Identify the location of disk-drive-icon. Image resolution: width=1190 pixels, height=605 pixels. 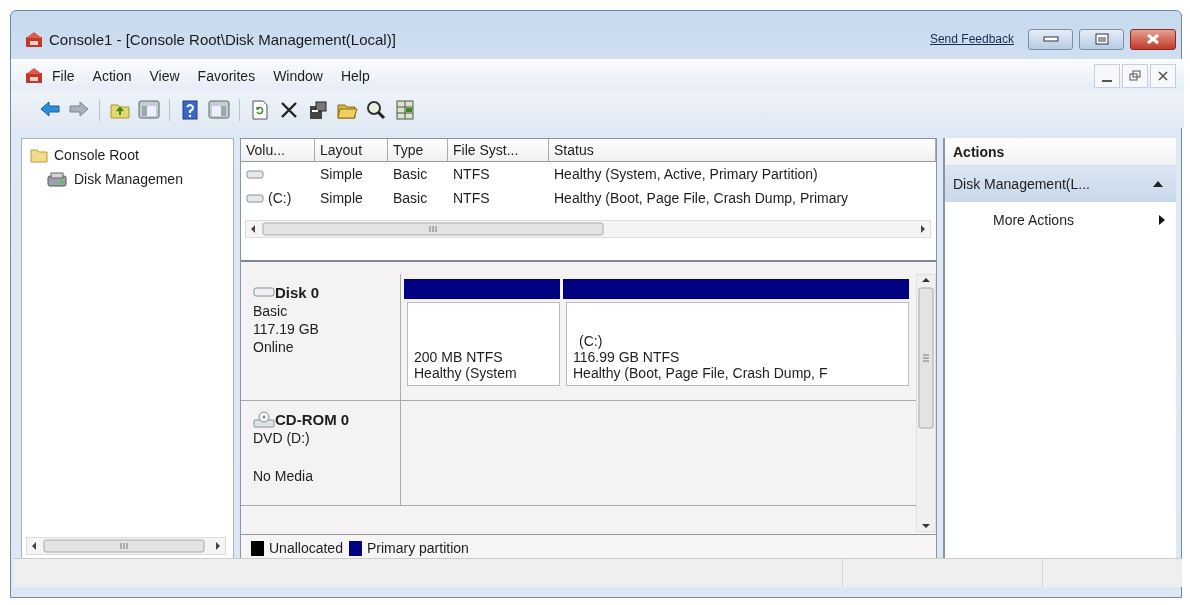
(57, 179).